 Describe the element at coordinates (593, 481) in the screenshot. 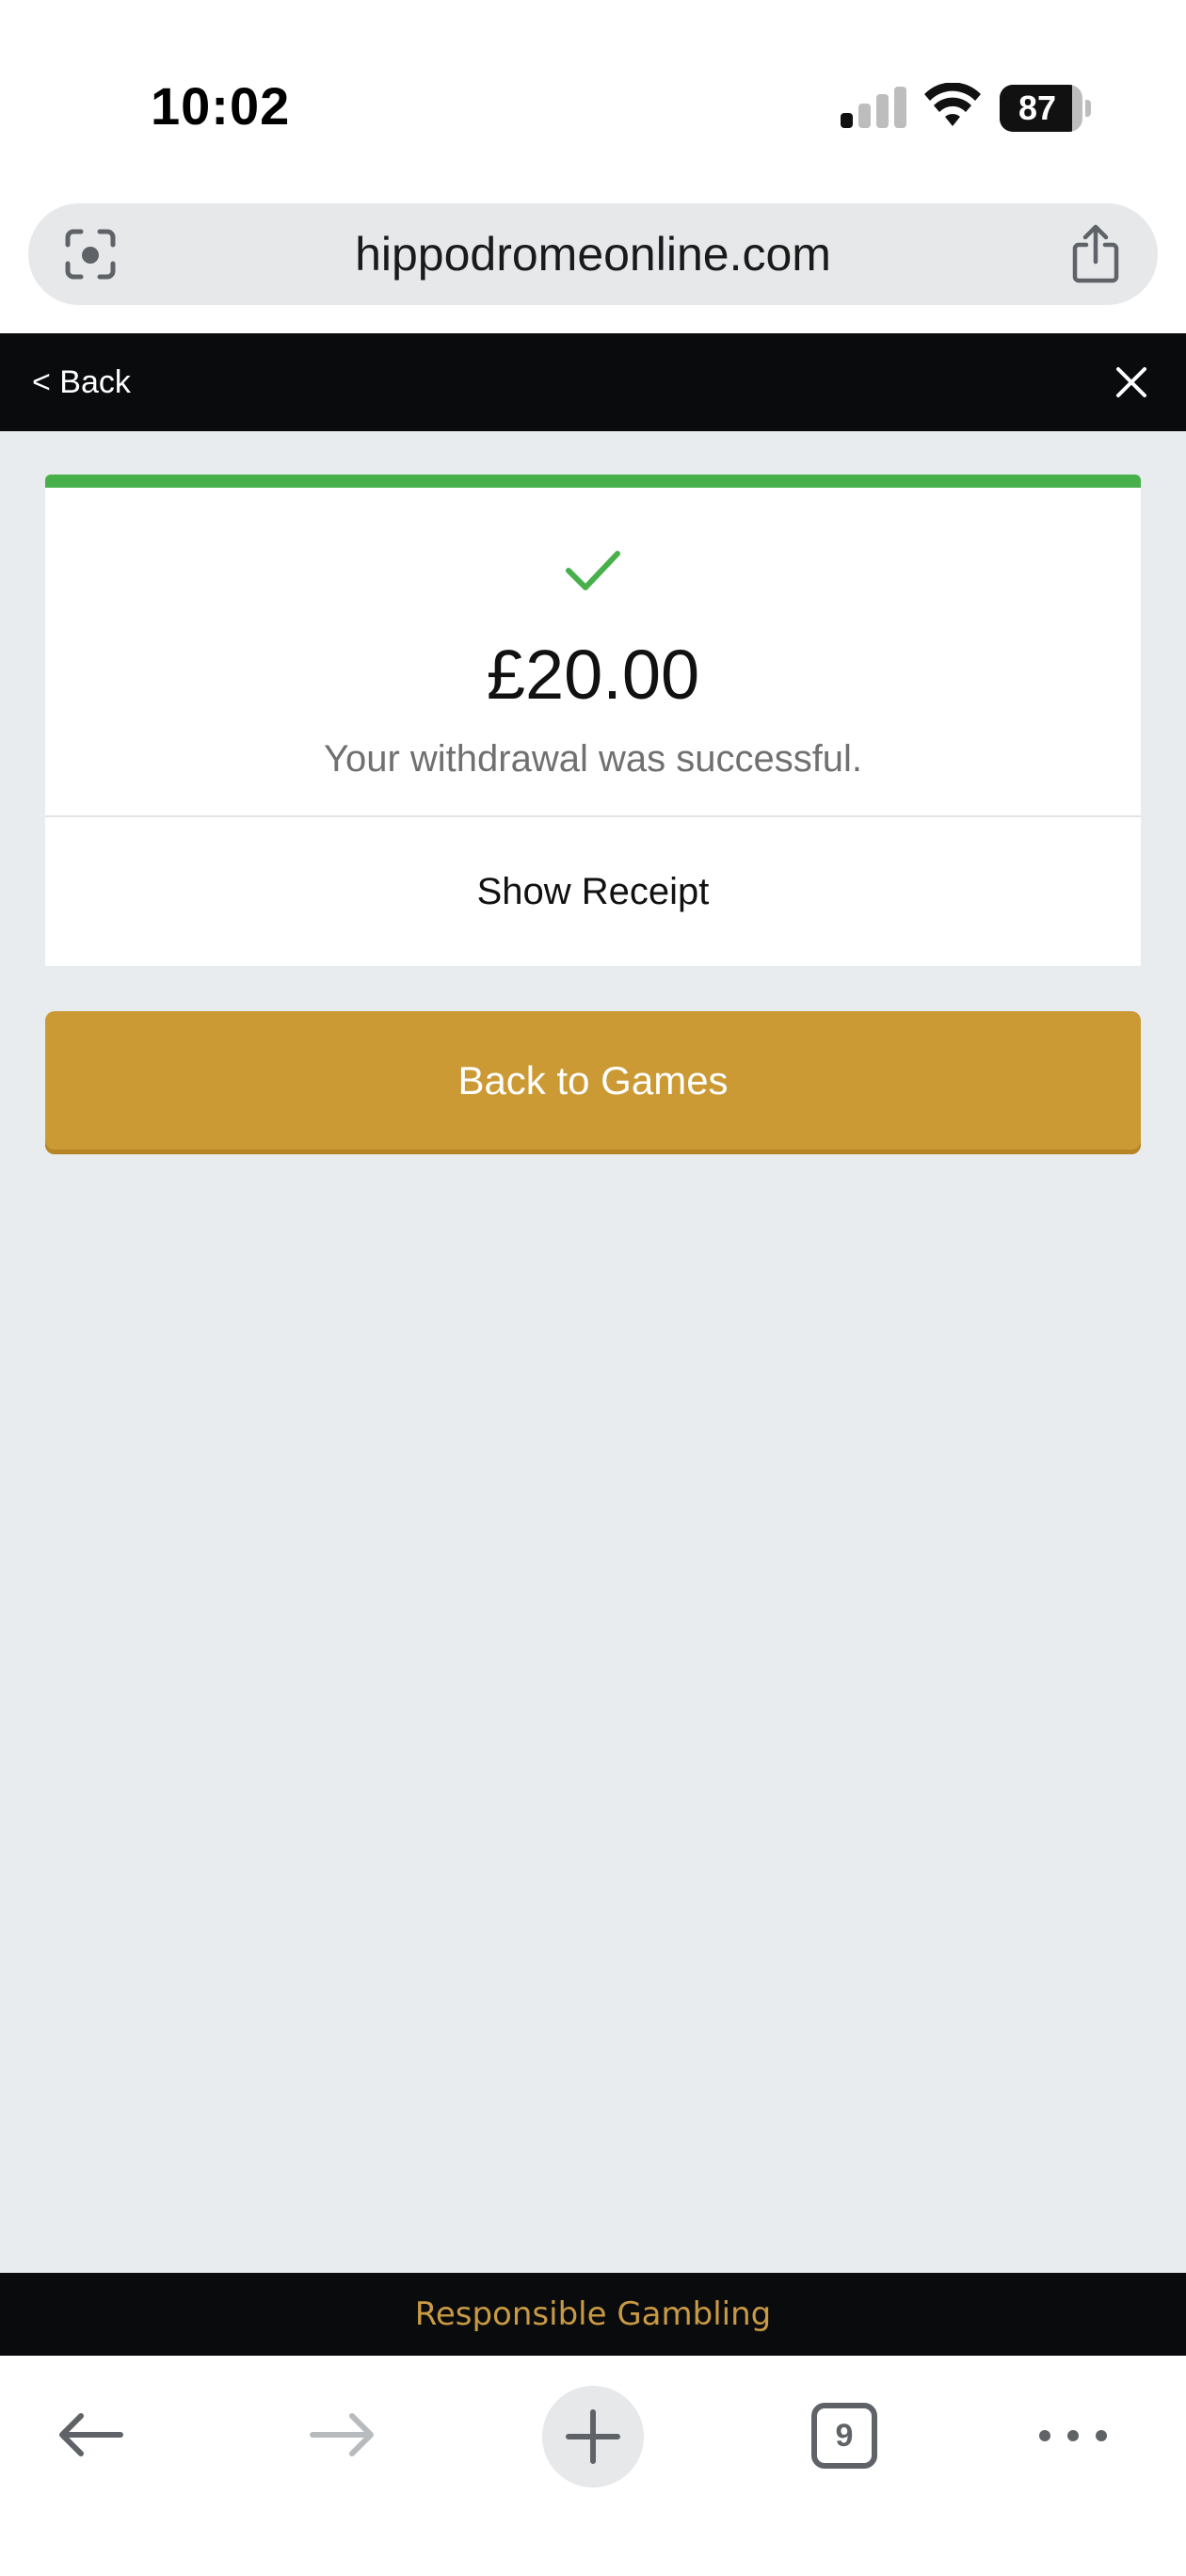

I see `success-status-bar` at that location.